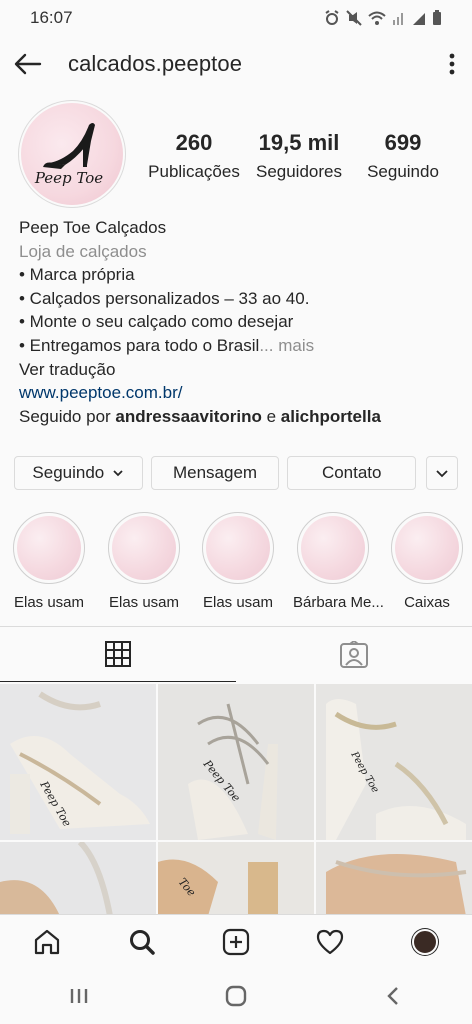 The width and height of the screenshot is (472, 1024). What do you see at coordinates (271, 416) in the screenshot?
I see `followed-by-joiner: e` at bounding box center [271, 416].